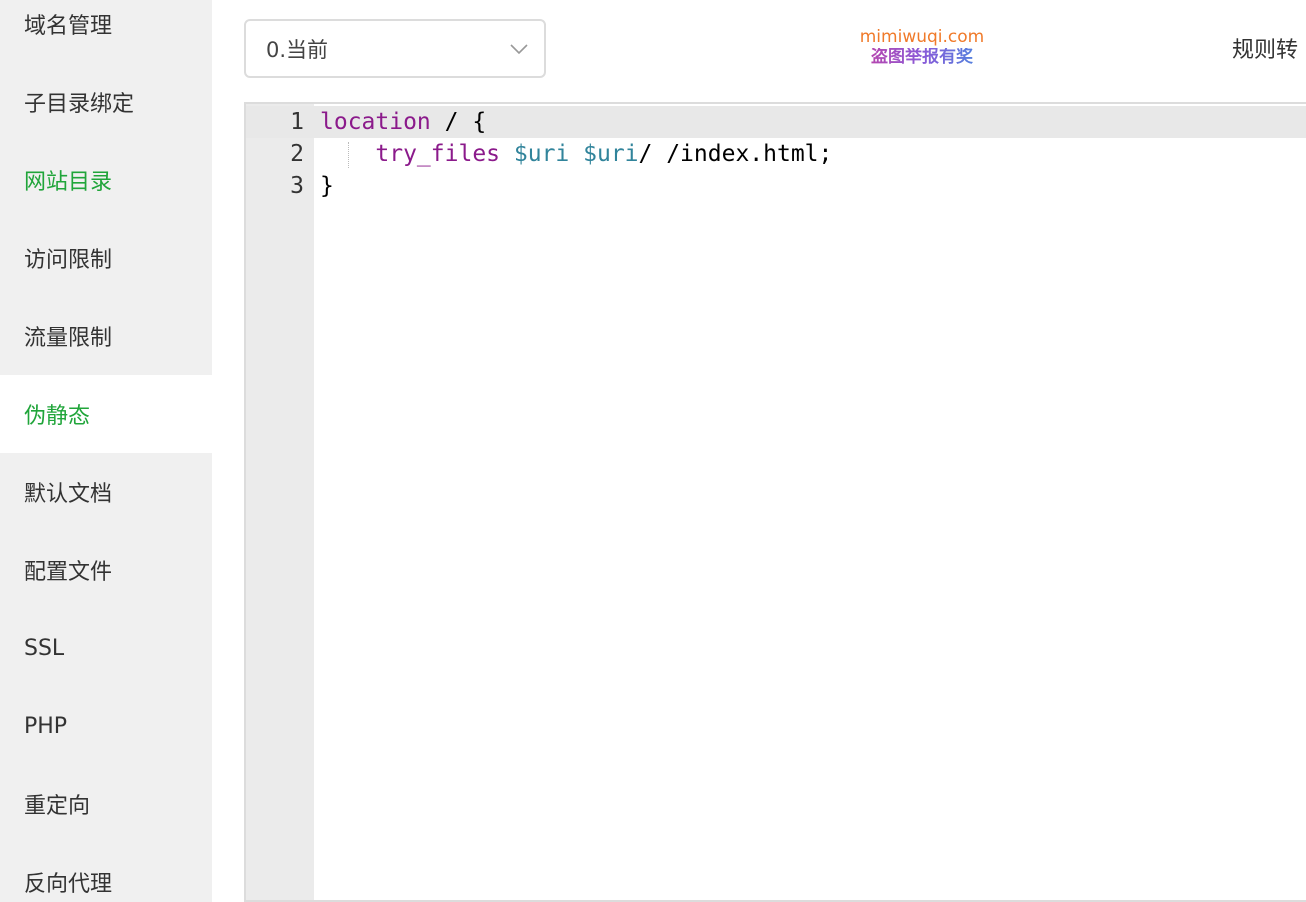 The width and height of the screenshot is (1306, 902). What do you see at coordinates (106, 872) in the screenshot?
I see `sidebar-item-reverse-proxy: 反向代理` at bounding box center [106, 872].